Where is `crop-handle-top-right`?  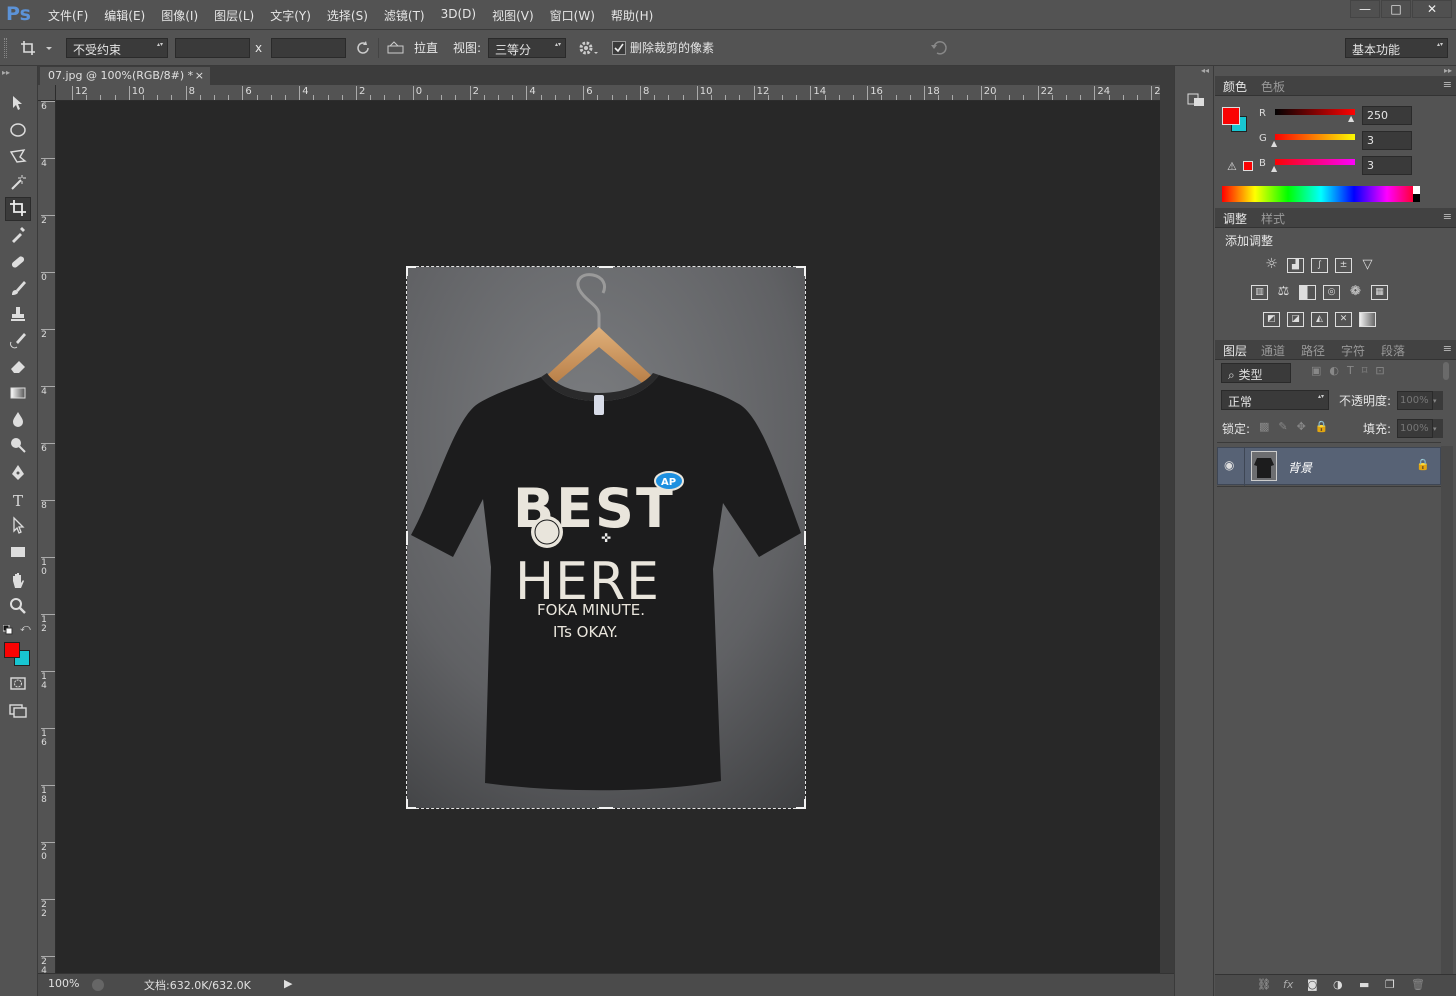 crop-handle-top-right is located at coordinates (801, 271).